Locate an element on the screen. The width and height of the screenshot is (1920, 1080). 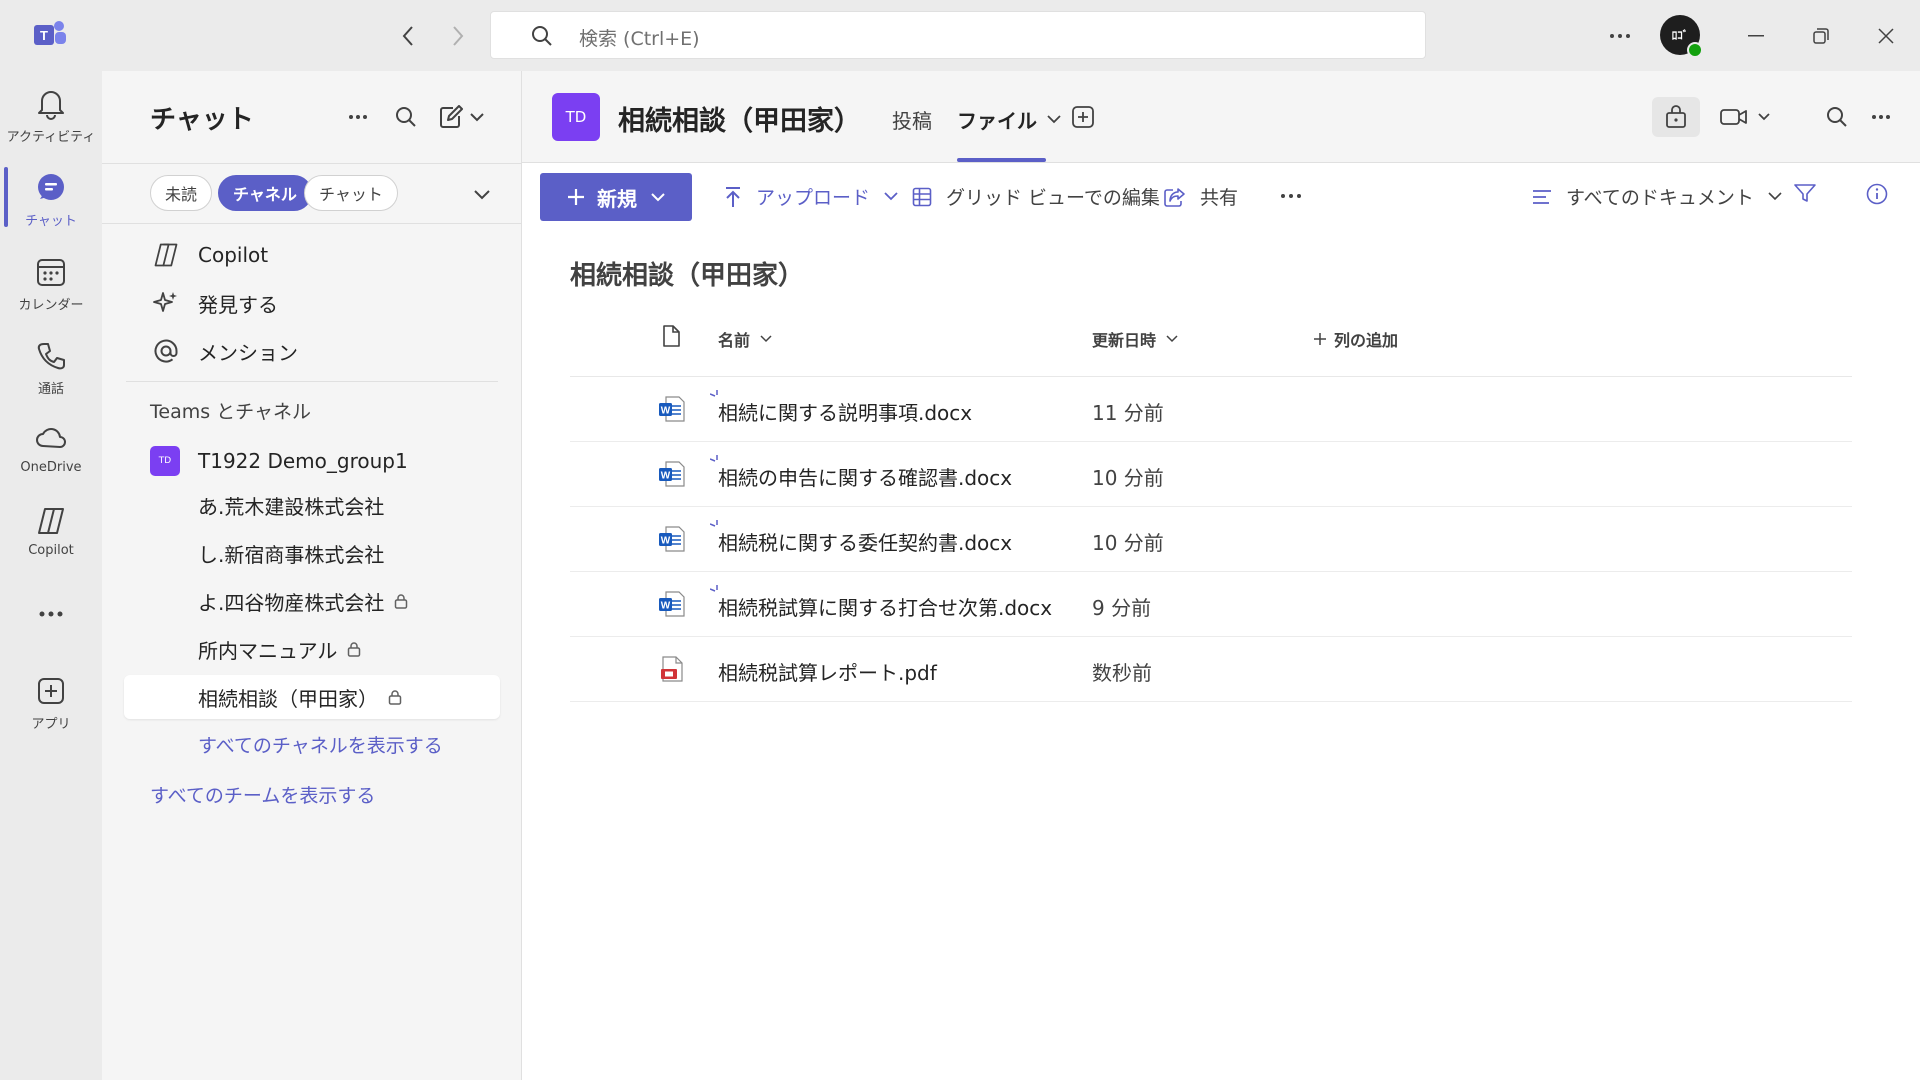
teams-section-label: Teams とチャネル is located at coordinates (230, 412).